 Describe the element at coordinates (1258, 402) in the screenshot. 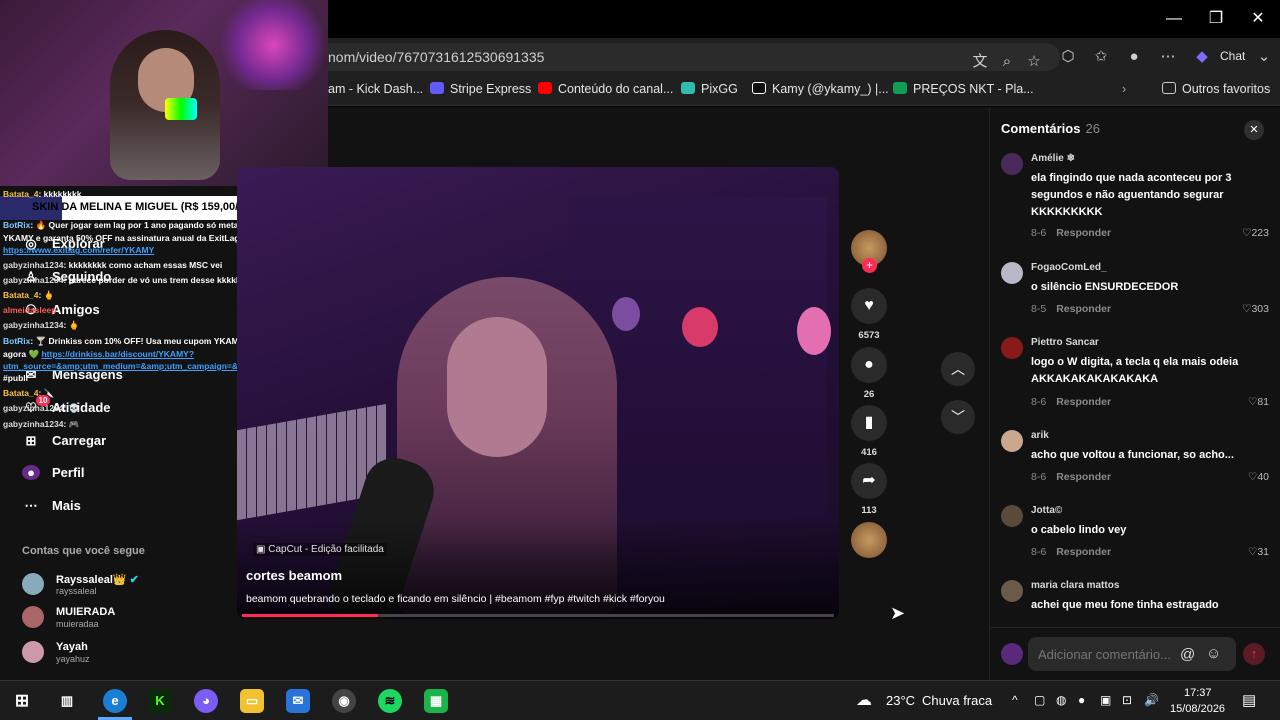

I see `comment-like-button: ♡81` at that location.